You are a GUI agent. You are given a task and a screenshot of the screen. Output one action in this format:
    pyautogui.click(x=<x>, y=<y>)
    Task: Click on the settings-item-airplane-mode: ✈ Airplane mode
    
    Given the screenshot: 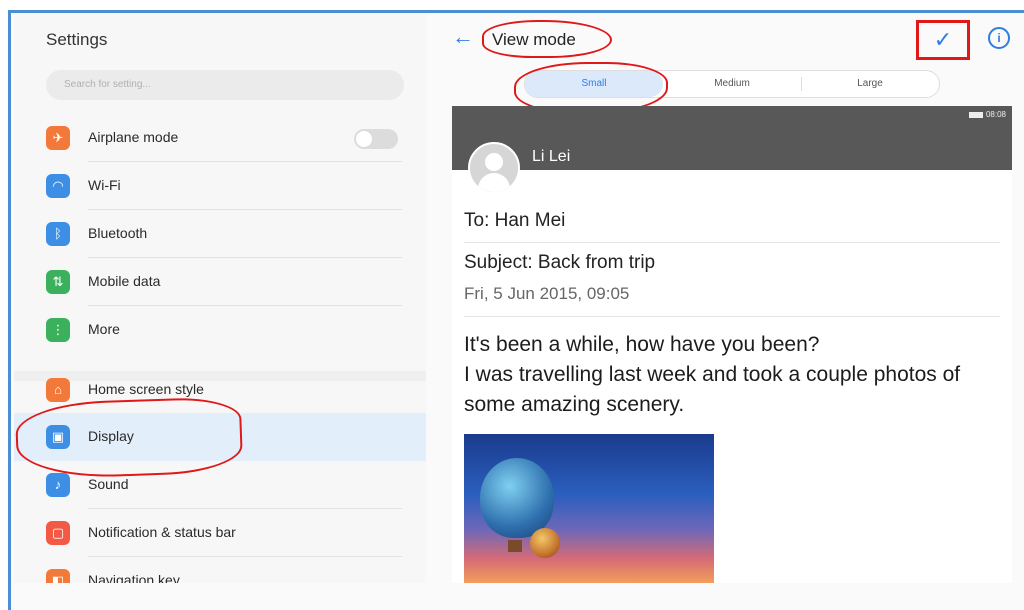 What is the action you would take?
    pyautogui.click(x=220, y=138)
    